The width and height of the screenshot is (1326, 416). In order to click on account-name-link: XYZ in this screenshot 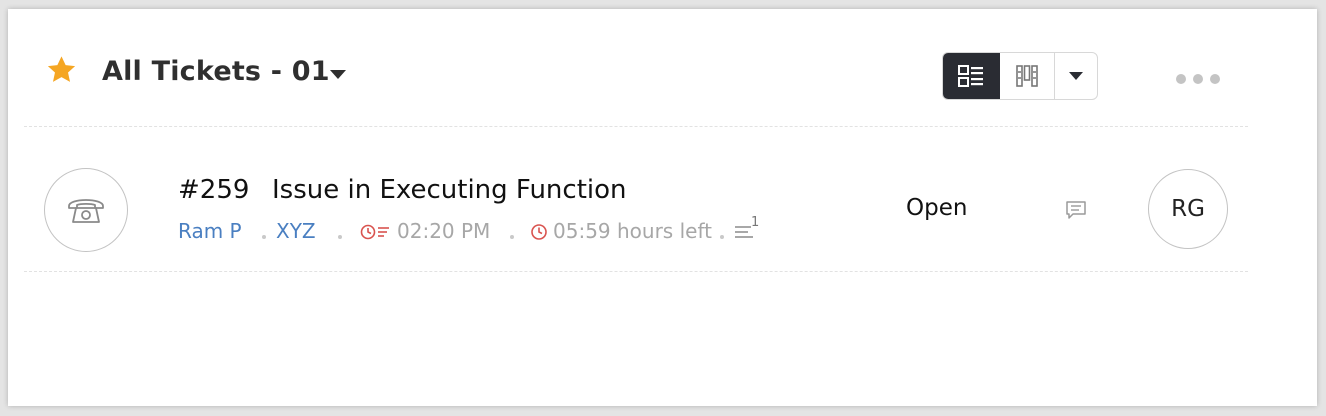, I will do `click(296, 231)`.